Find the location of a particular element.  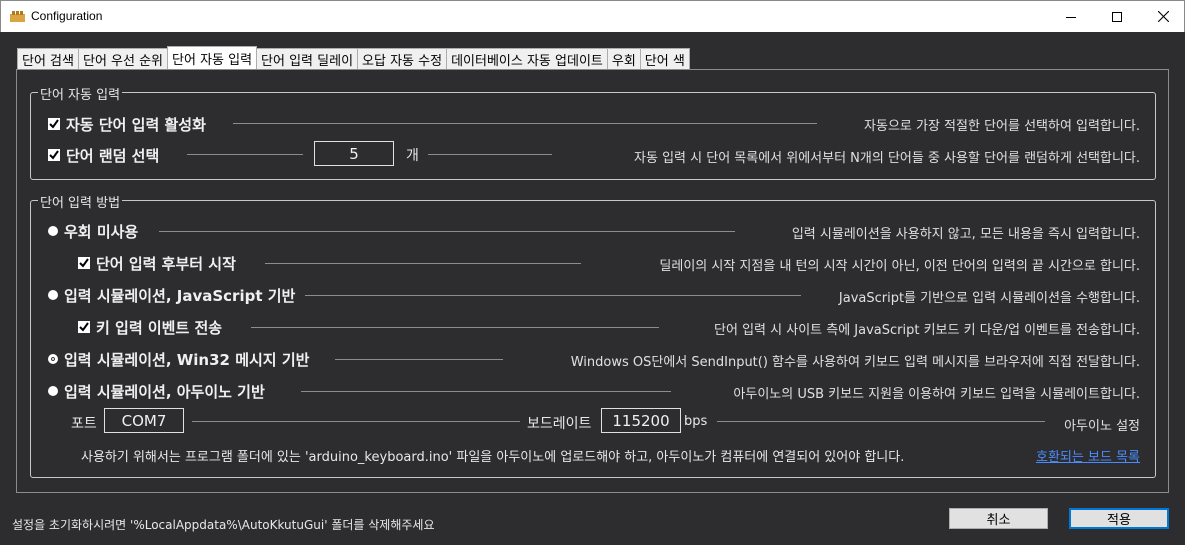

app-icon is located at coordinates (17, 16).